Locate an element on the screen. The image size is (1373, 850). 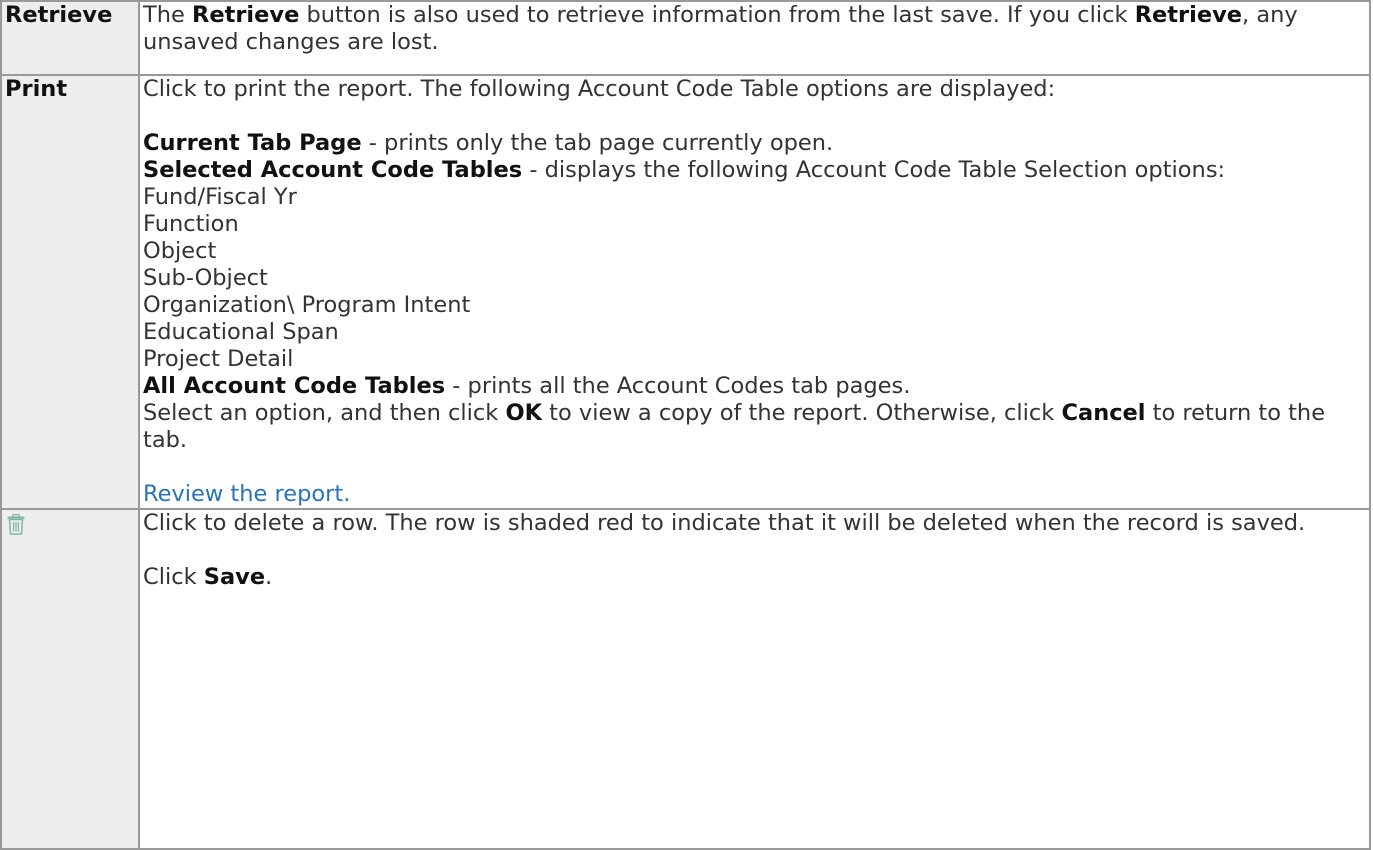
retrieve-bold-1: Retrieve is located at coordinates (245, 15).